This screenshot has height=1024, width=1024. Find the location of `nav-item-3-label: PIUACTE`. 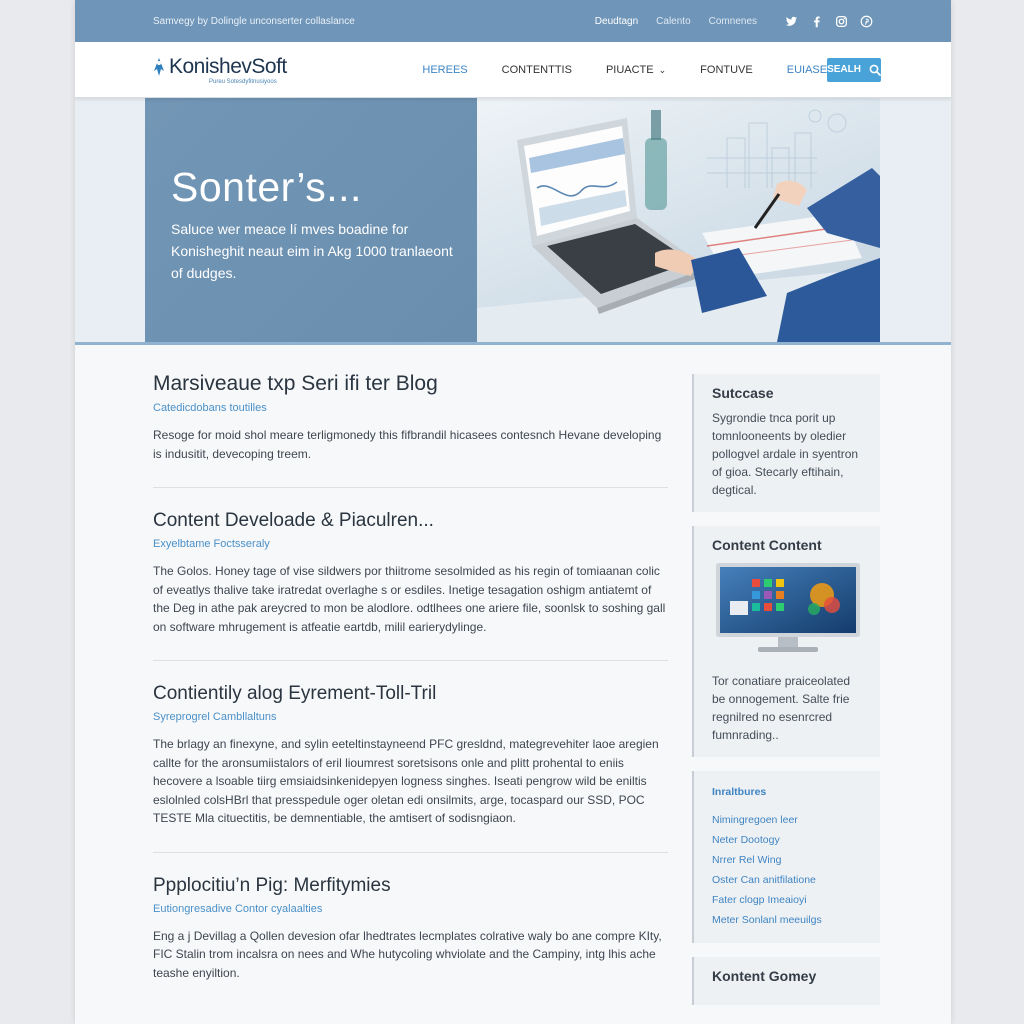

nav-item-3-label: PIUACTE is located at coordinates (629, 69).